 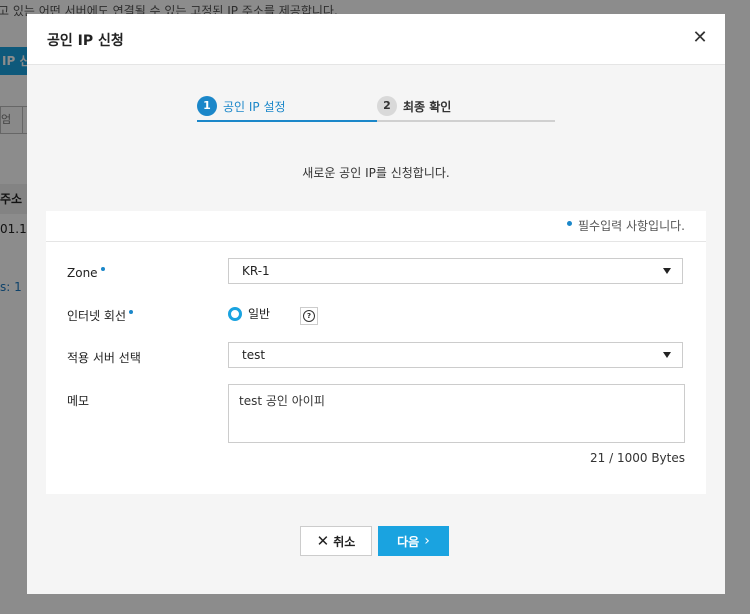 I want to click on step-label: 공인 IP 설정, so click(x=254, y=106).